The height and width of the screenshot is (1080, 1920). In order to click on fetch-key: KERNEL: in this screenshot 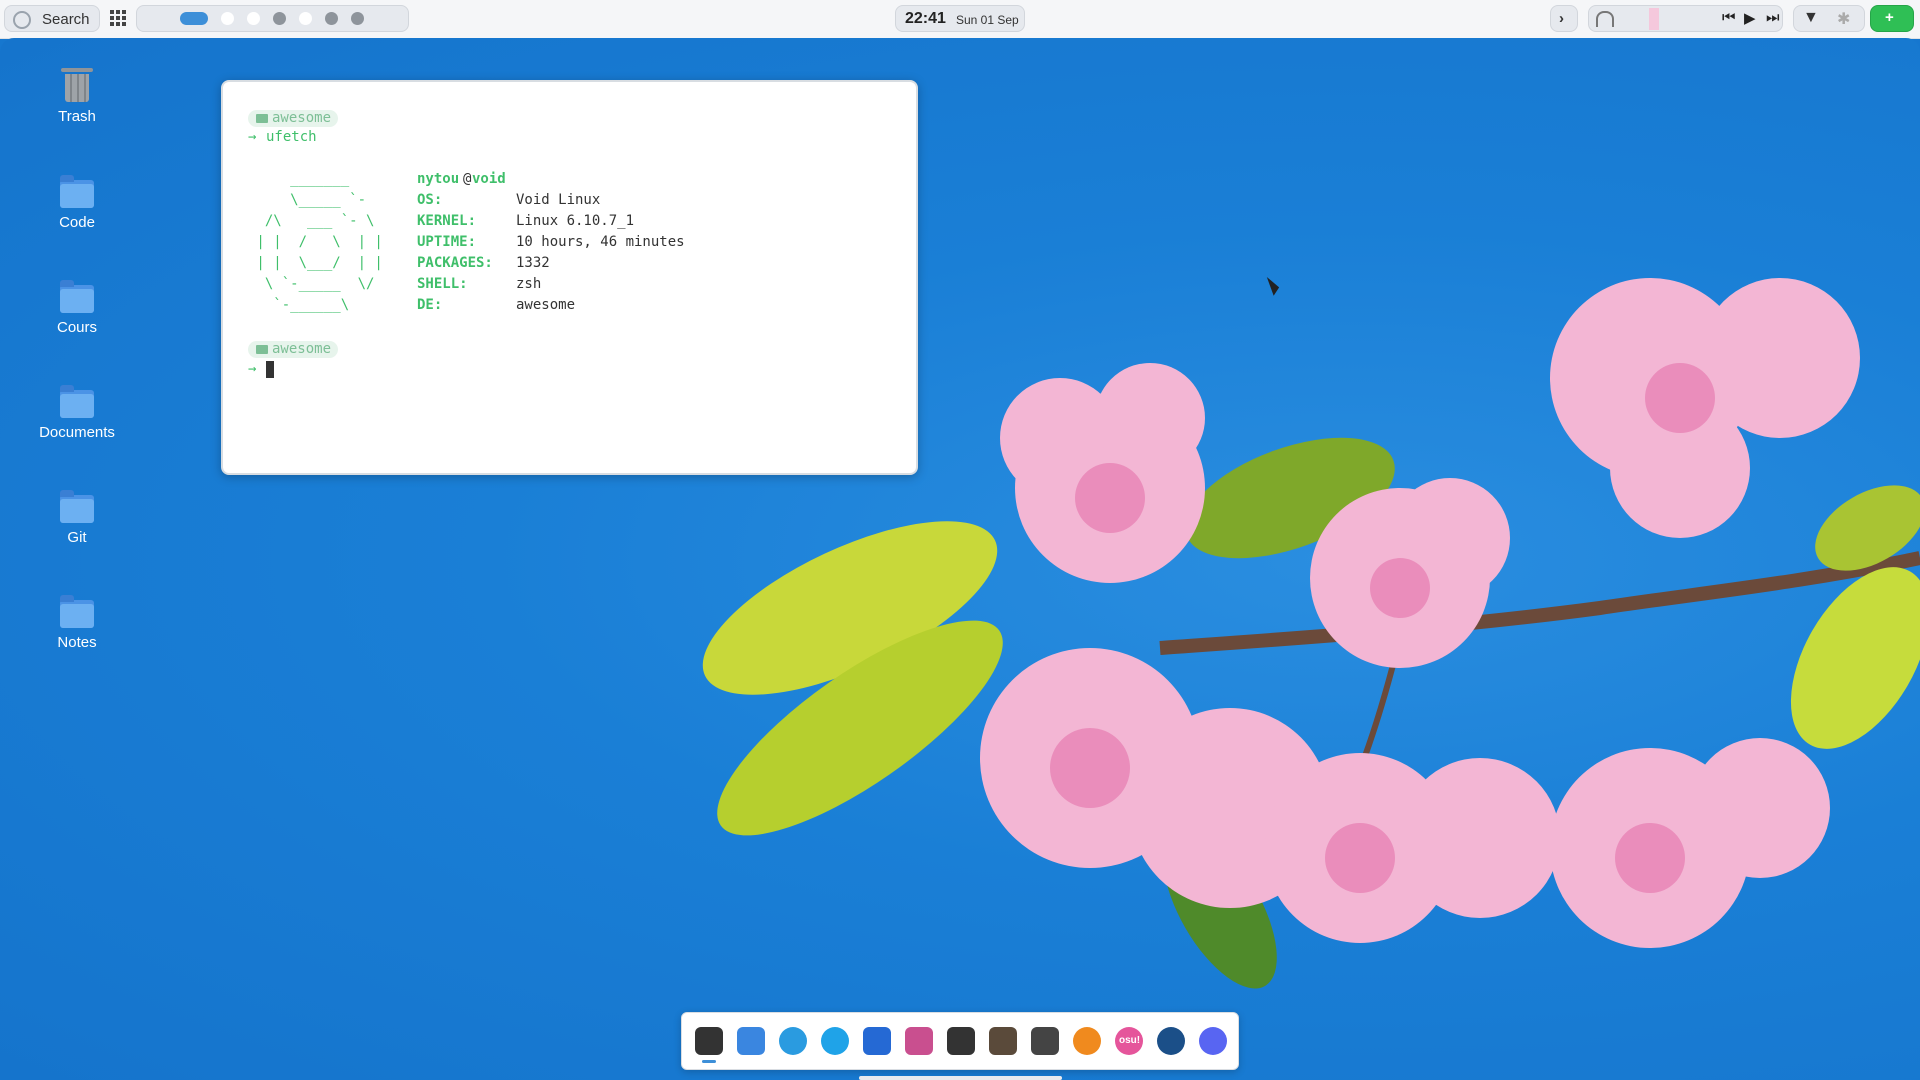, I will do `click(447, 221)`.